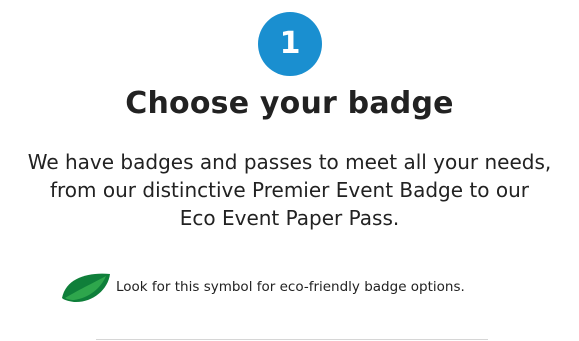 Image resolution: width=579 pixels, height=341 pixels. I want to click on description-line-3: Eco Event Paper Pass., so click(289, 218).